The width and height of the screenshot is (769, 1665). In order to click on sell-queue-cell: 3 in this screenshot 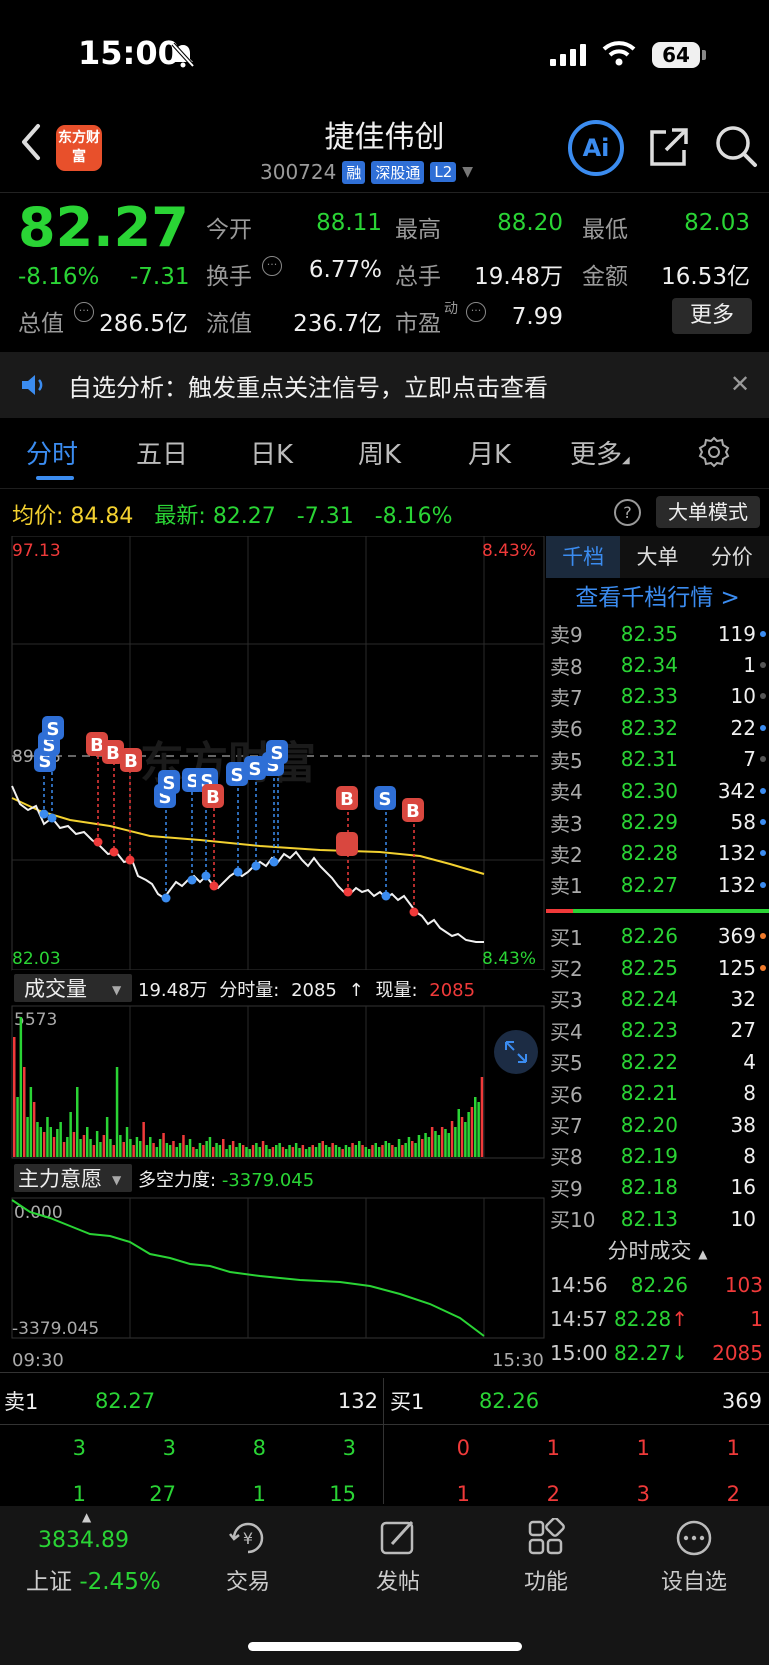, I will do `click(79, 1448)`.